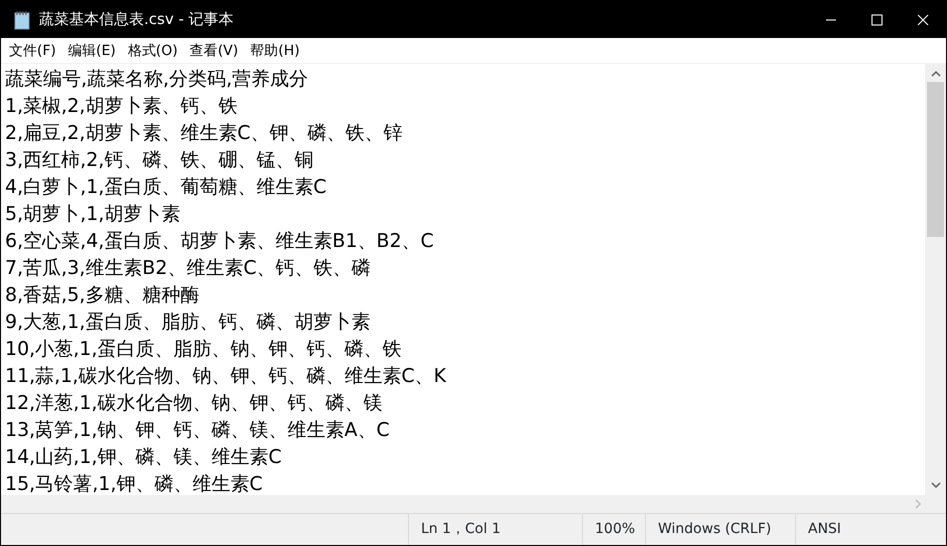 The width and height of the screenshot is (947, 546). Describe the element at coordinates (615, 529) in the screenshot. I see `zoom-level: 100%` at that location.